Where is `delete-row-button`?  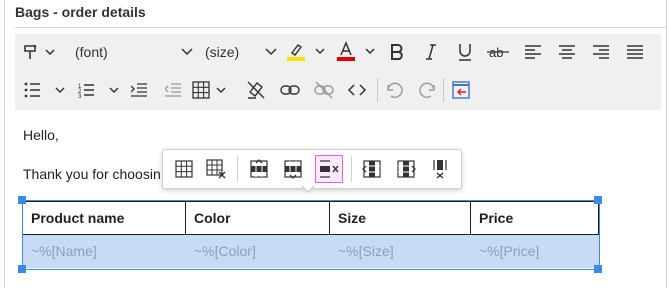 delete-row-button is located at coordinates (329, 169).